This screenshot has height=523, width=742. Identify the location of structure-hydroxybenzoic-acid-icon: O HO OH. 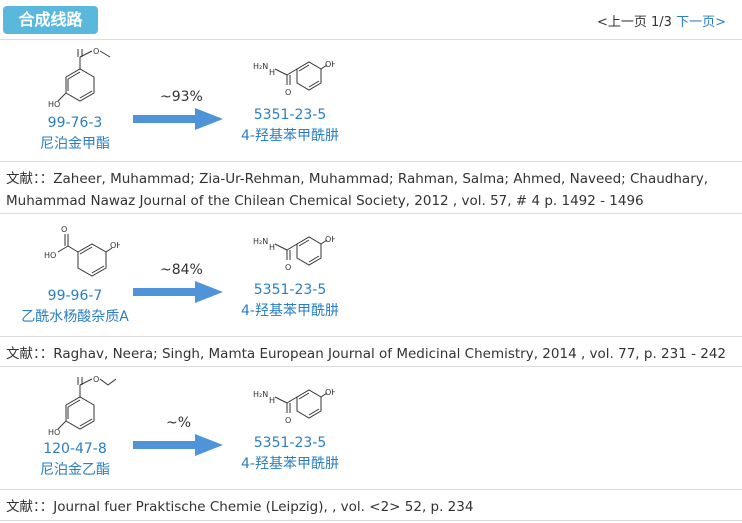
(82, 251).